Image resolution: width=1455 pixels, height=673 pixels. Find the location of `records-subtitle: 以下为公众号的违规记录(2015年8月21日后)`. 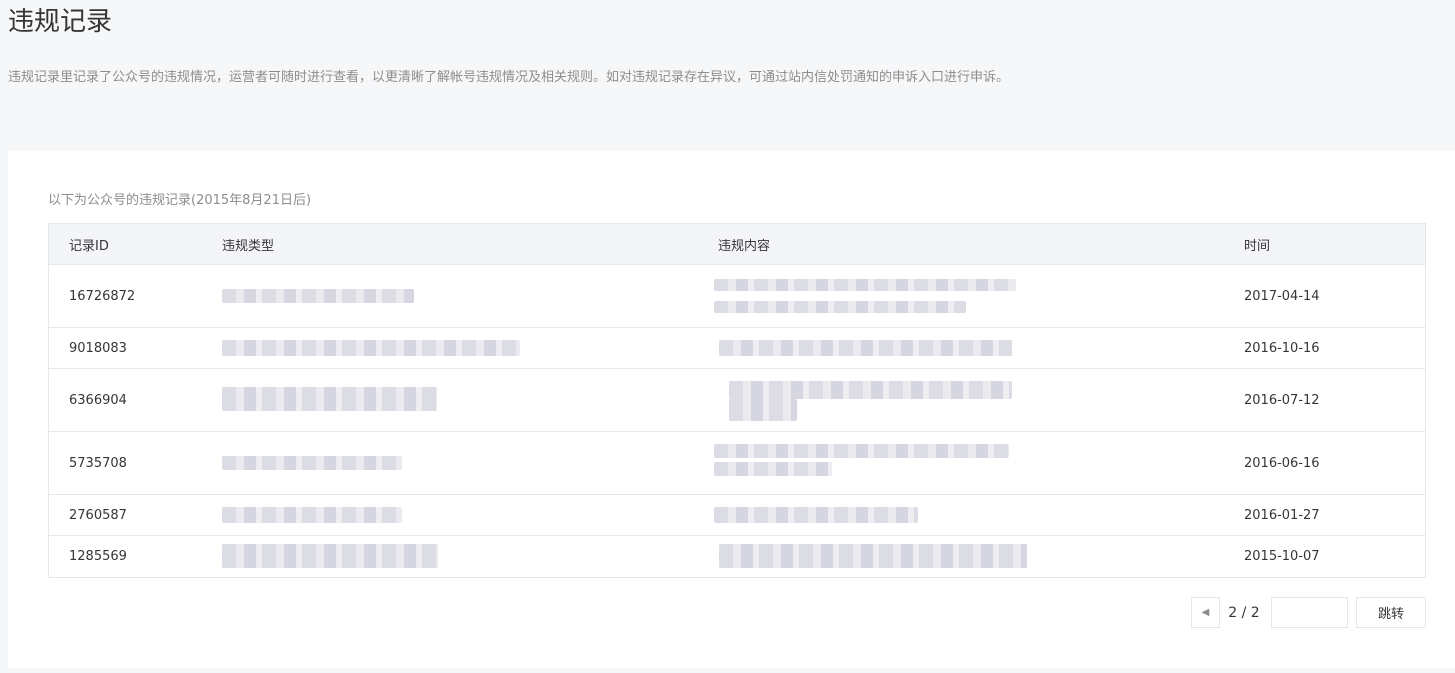

records-subtitle: 以下为公众号的违规记录(2015年8月21日后) is located at coordinates (180, 200).